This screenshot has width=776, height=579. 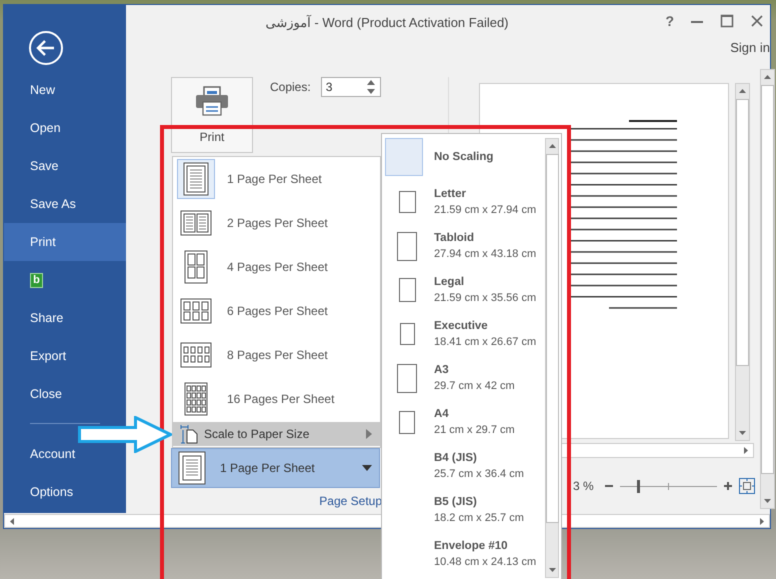 I want to click on pages-per-sheet-option: 4 Pages Per Sheet, so click(x=276, y=267).